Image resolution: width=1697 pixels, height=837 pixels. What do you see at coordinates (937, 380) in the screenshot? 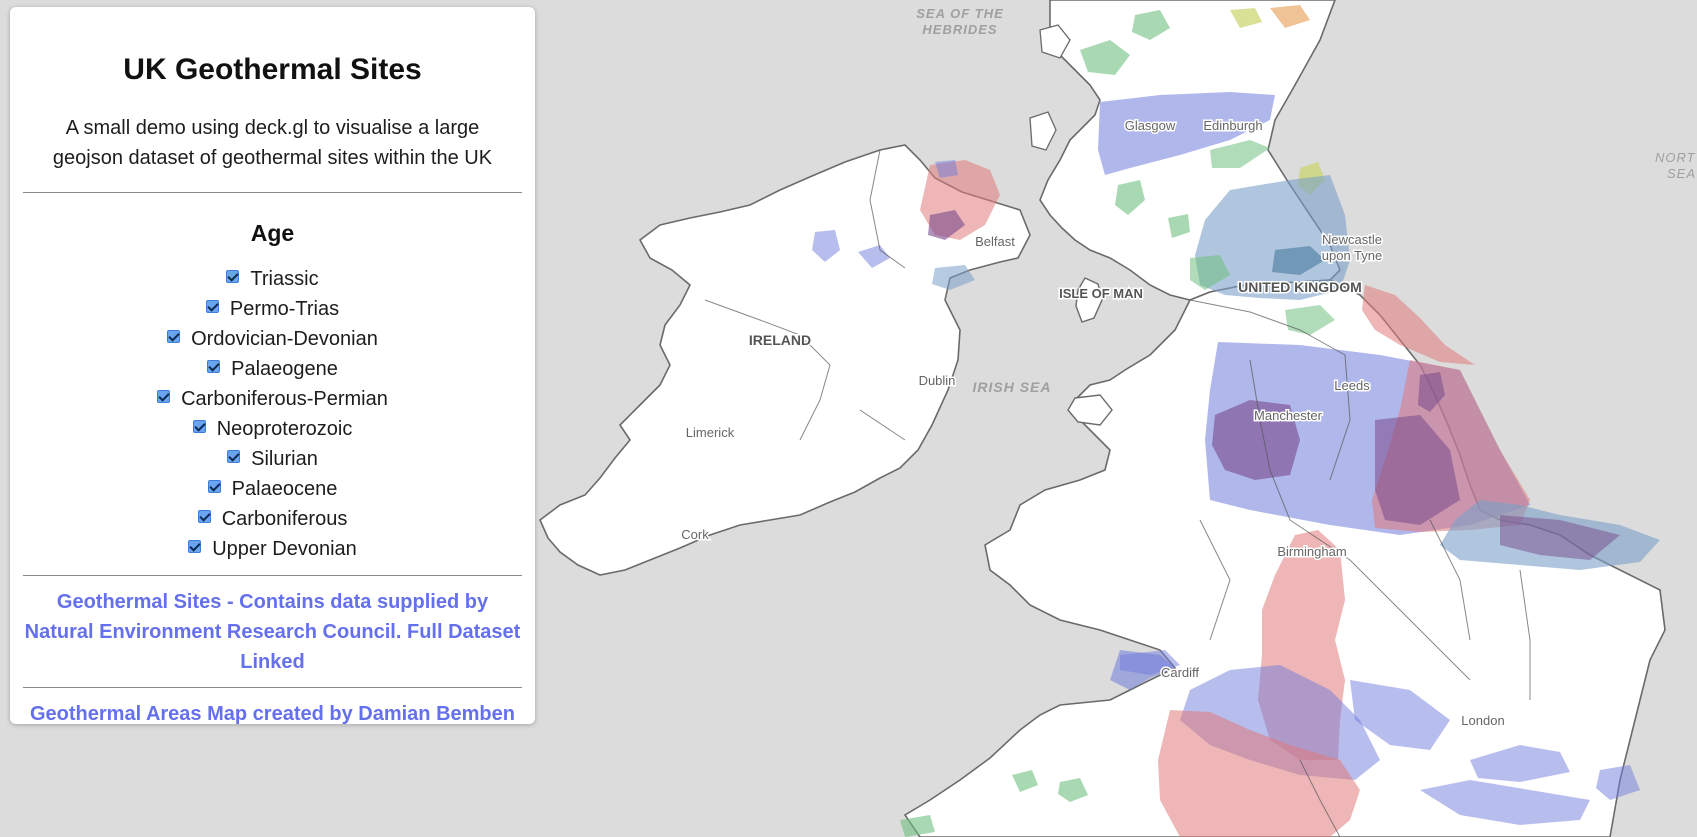
I see `city-dublin: Dublin` at bounding box center [937, 380].